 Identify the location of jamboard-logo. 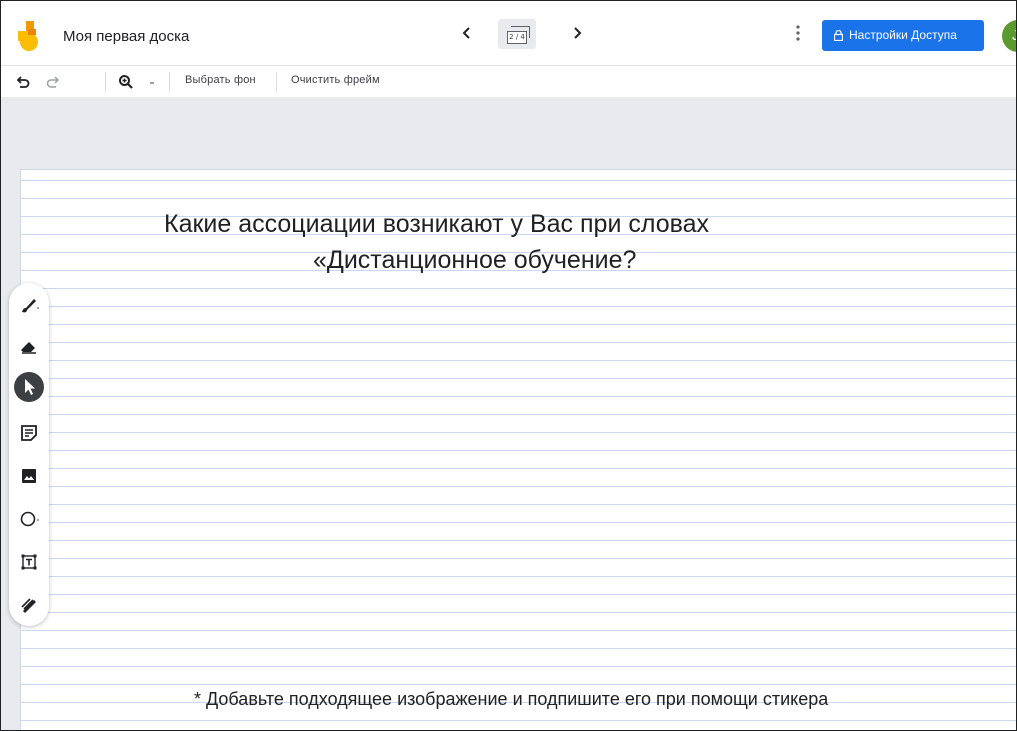
(28, 36).